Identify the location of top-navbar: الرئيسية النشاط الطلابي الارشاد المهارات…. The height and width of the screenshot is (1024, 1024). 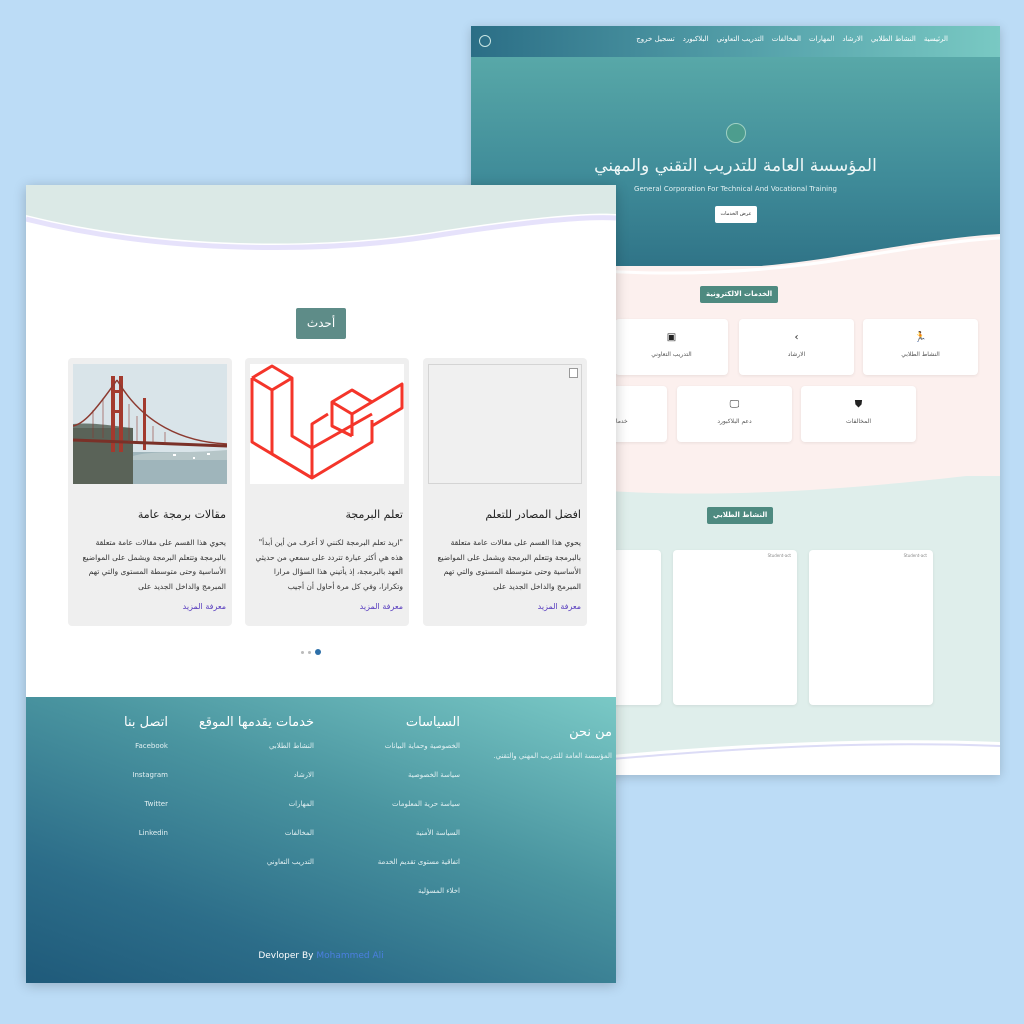
(735, 41).